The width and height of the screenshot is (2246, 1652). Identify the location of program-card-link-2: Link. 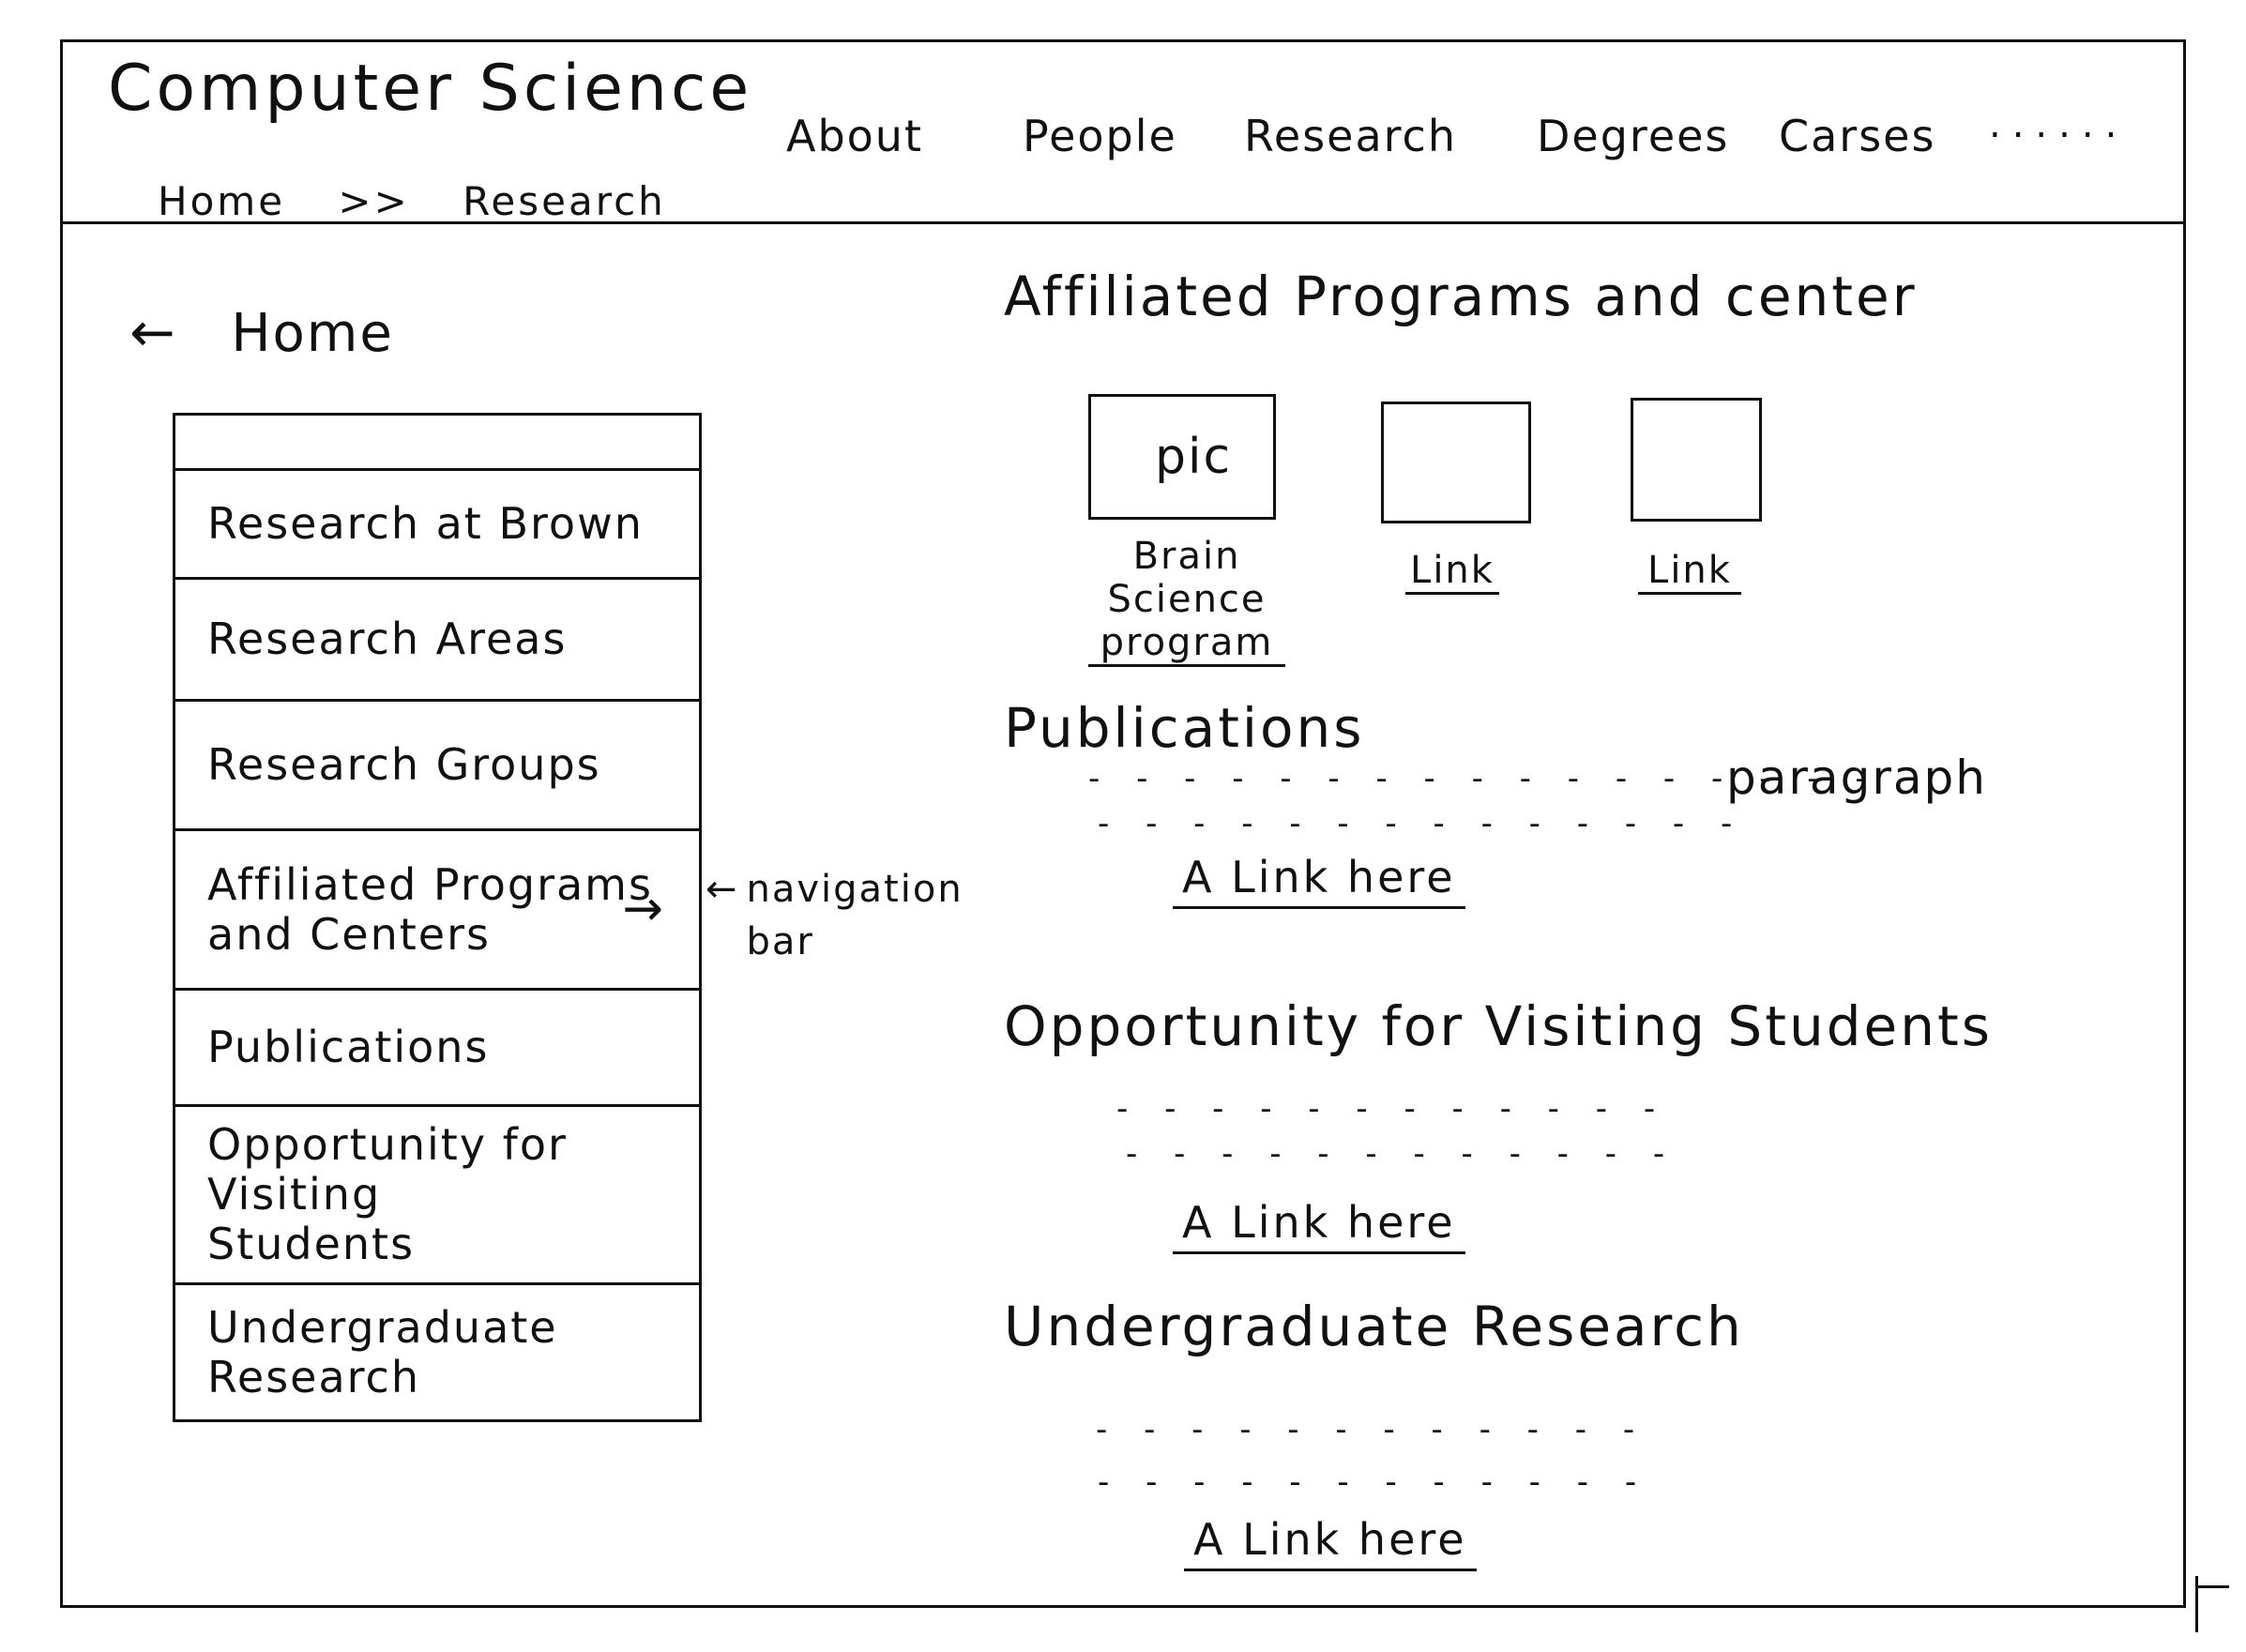
(1452, 572).